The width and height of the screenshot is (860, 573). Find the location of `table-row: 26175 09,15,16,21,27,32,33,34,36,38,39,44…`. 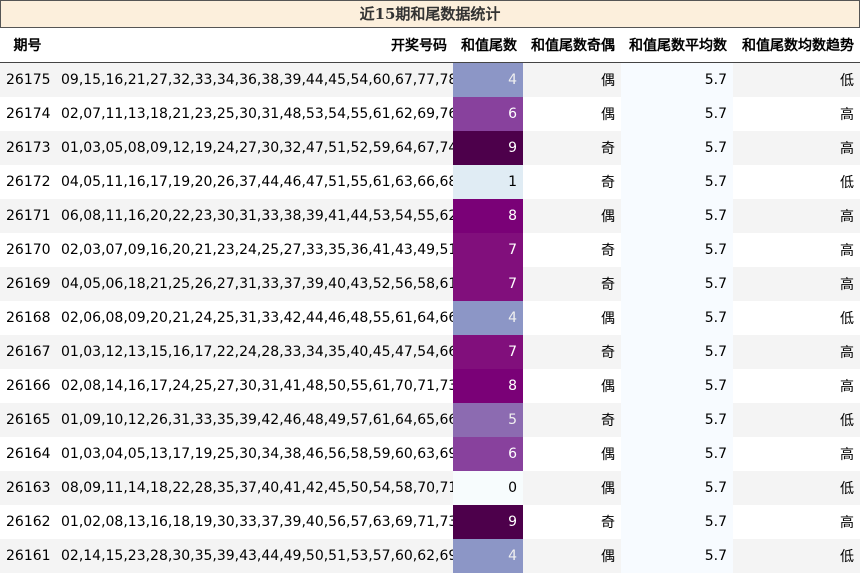

table-row: 26175 09,15,16,21,27,32,33,34,36,38,39,44… is located at coordinates (430, 79).